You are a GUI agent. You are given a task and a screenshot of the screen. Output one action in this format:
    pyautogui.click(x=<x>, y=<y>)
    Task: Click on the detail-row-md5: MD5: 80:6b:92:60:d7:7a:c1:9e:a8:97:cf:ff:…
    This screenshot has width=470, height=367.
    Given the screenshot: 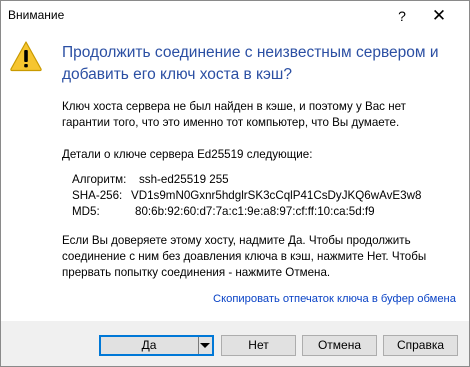 What is the action you would take?
    pyautogui.click(x=223, y=212)
    